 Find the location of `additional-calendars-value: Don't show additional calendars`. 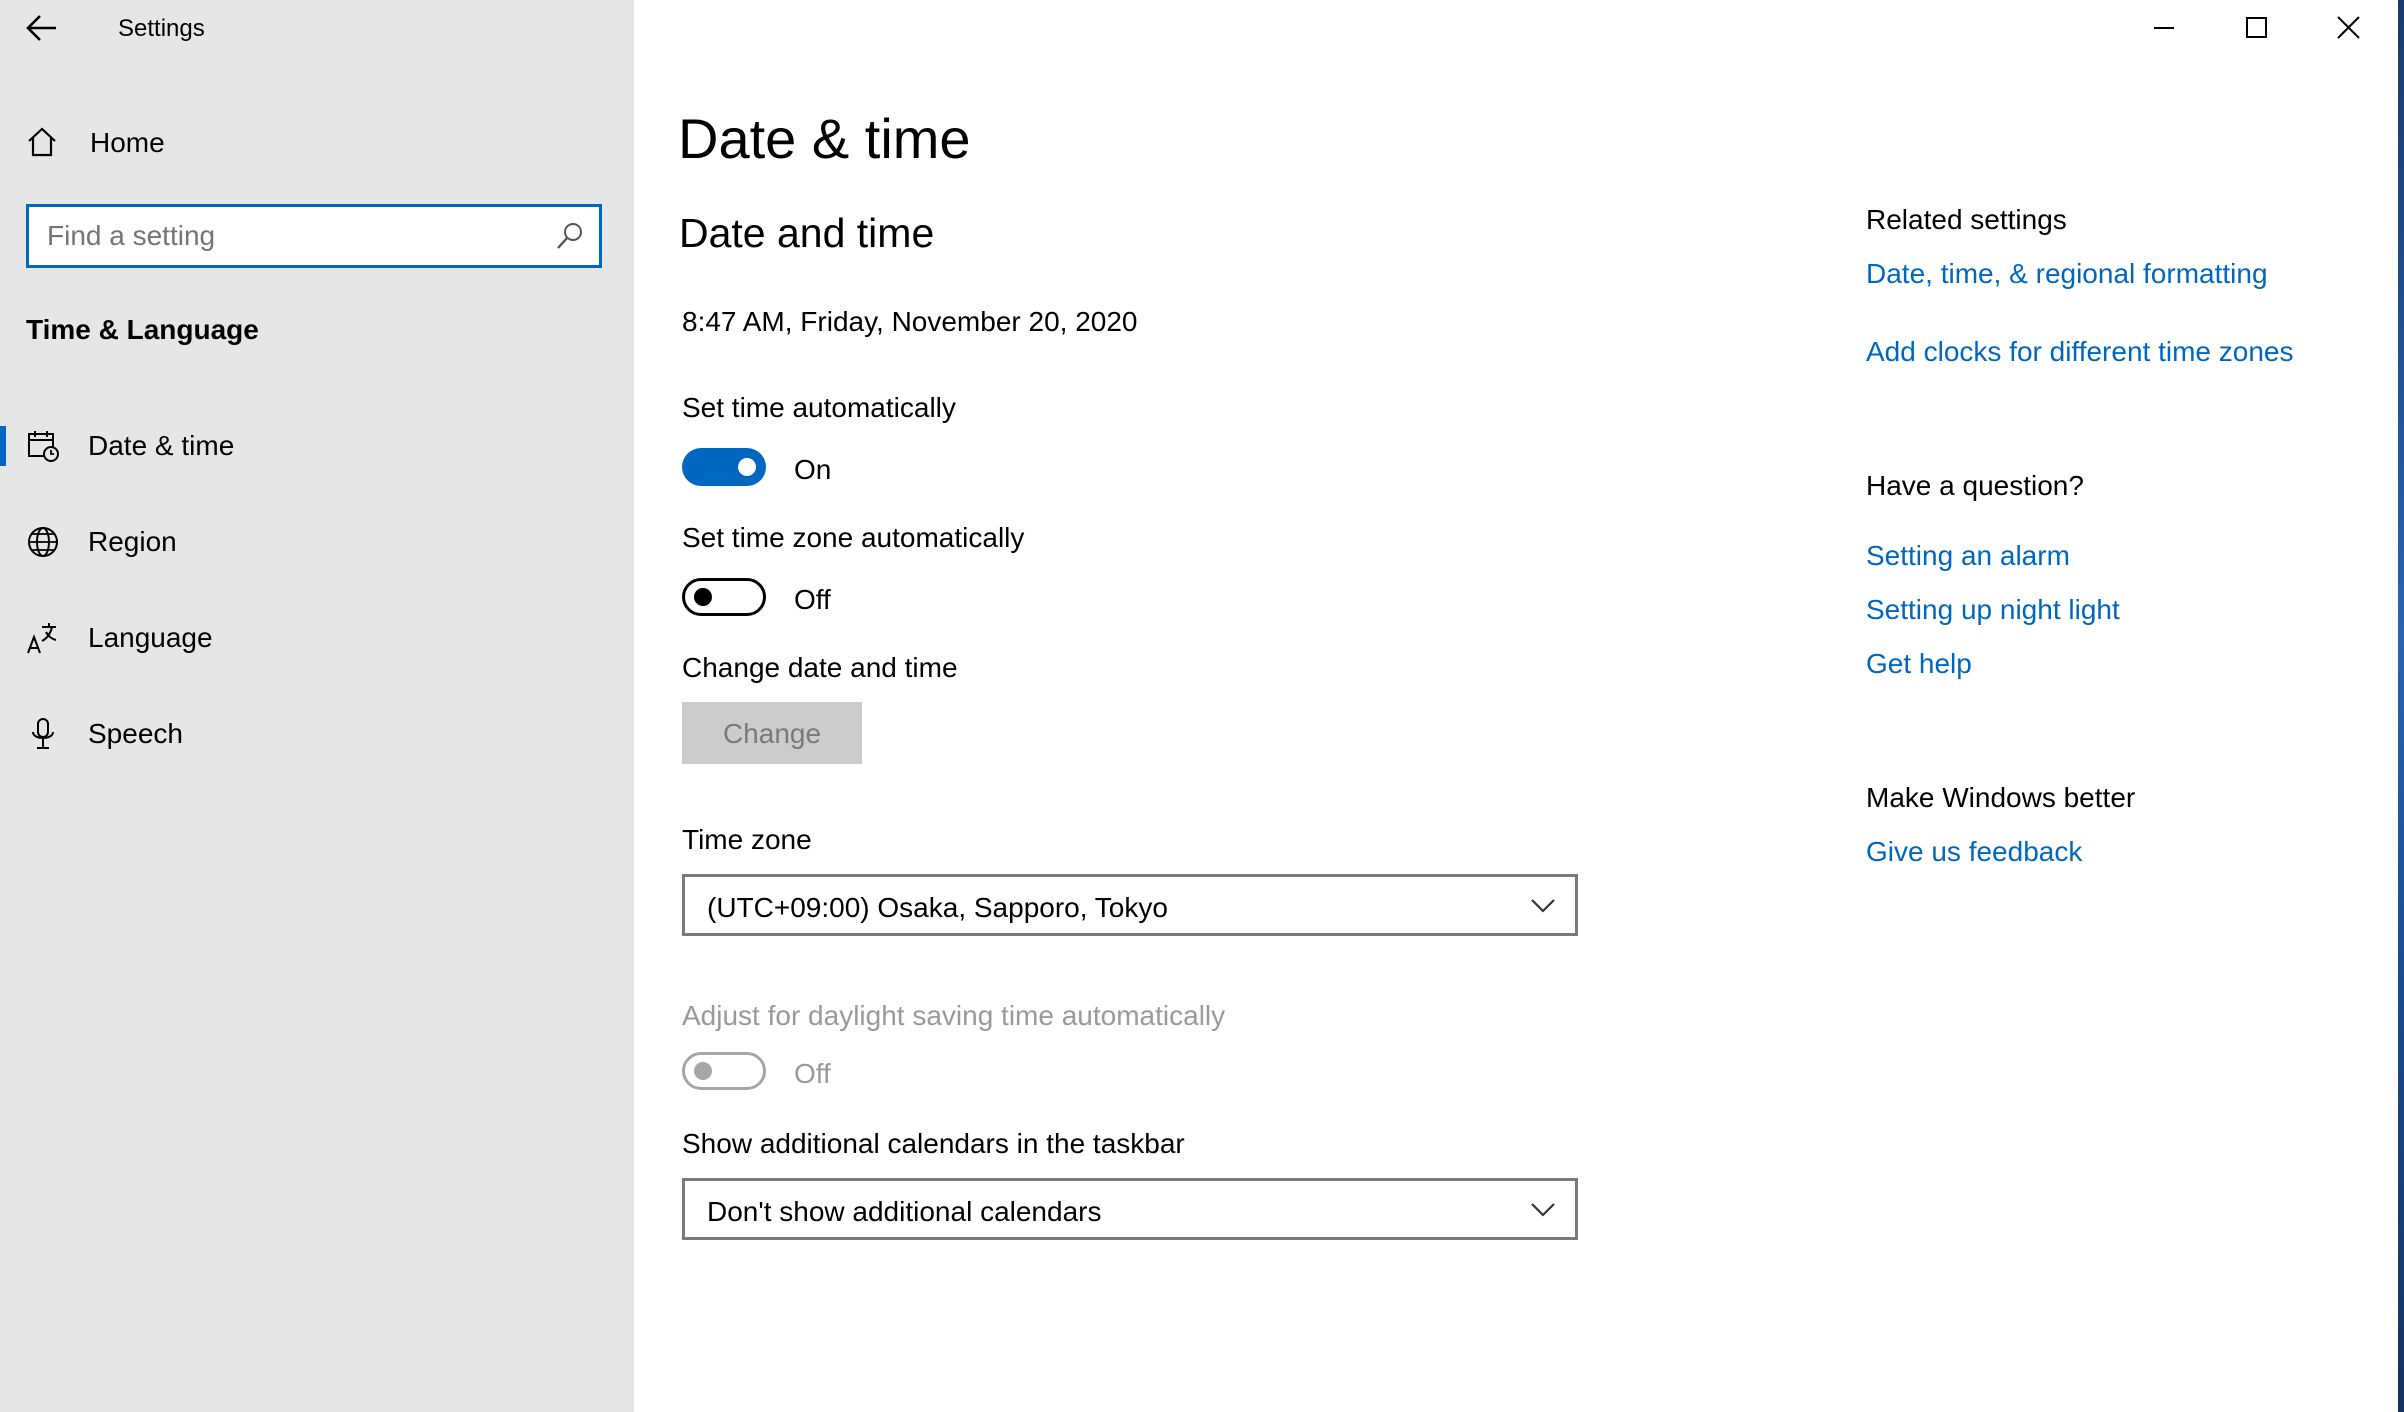

additional-calendars-value: Don't show additional calendars is located at coordinates (904, 1211).